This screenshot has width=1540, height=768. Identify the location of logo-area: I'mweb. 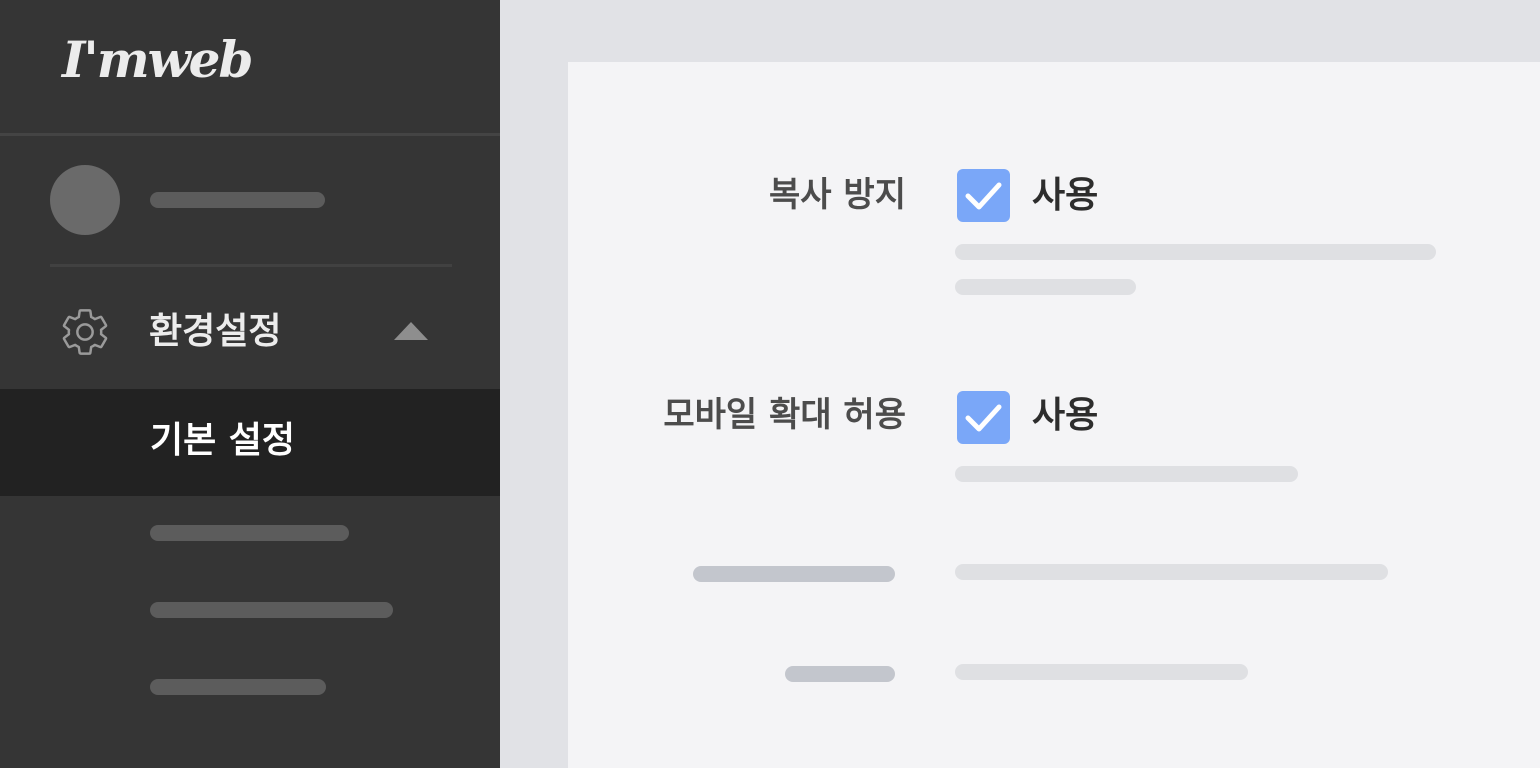
(250, 66).